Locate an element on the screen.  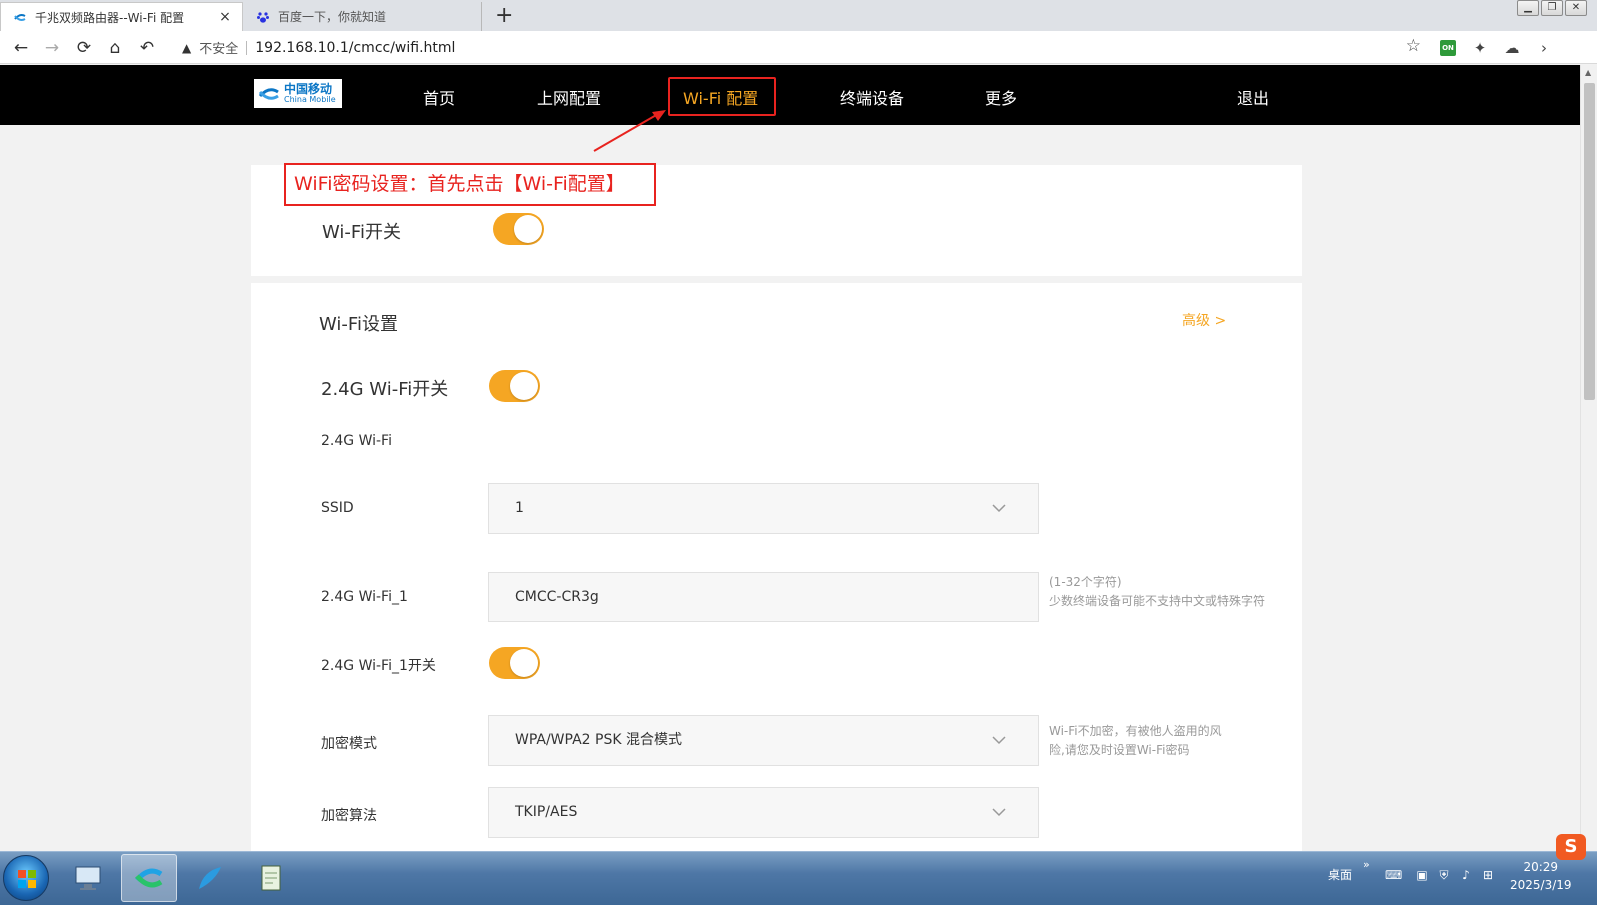
display-icon: ▣ is located at coordinates (1422, 875).